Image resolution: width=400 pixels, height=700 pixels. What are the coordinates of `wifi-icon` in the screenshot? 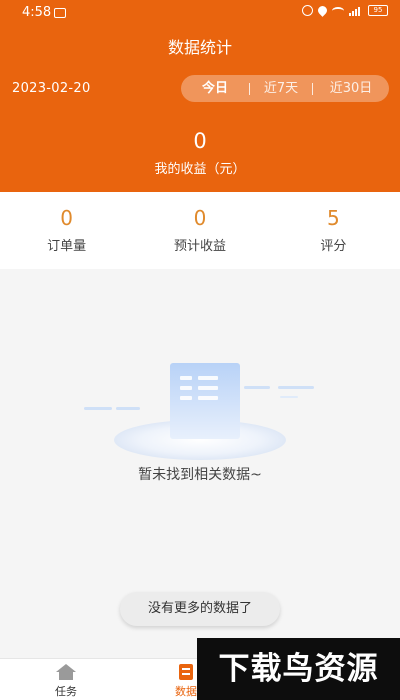 It's located at (338, 10).